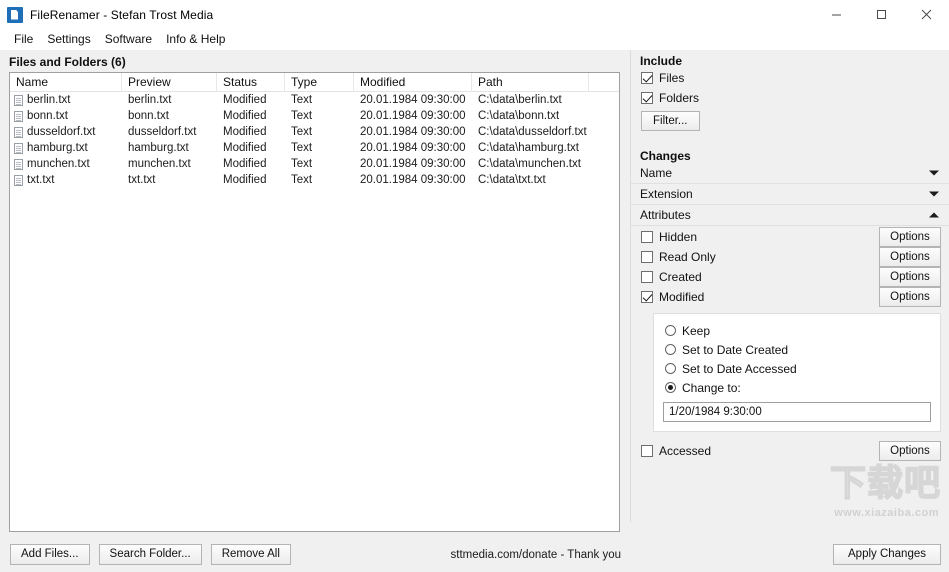 This screenshot has height=572, width=949. I want to click on chevron-up-icon, so click(934, 215).